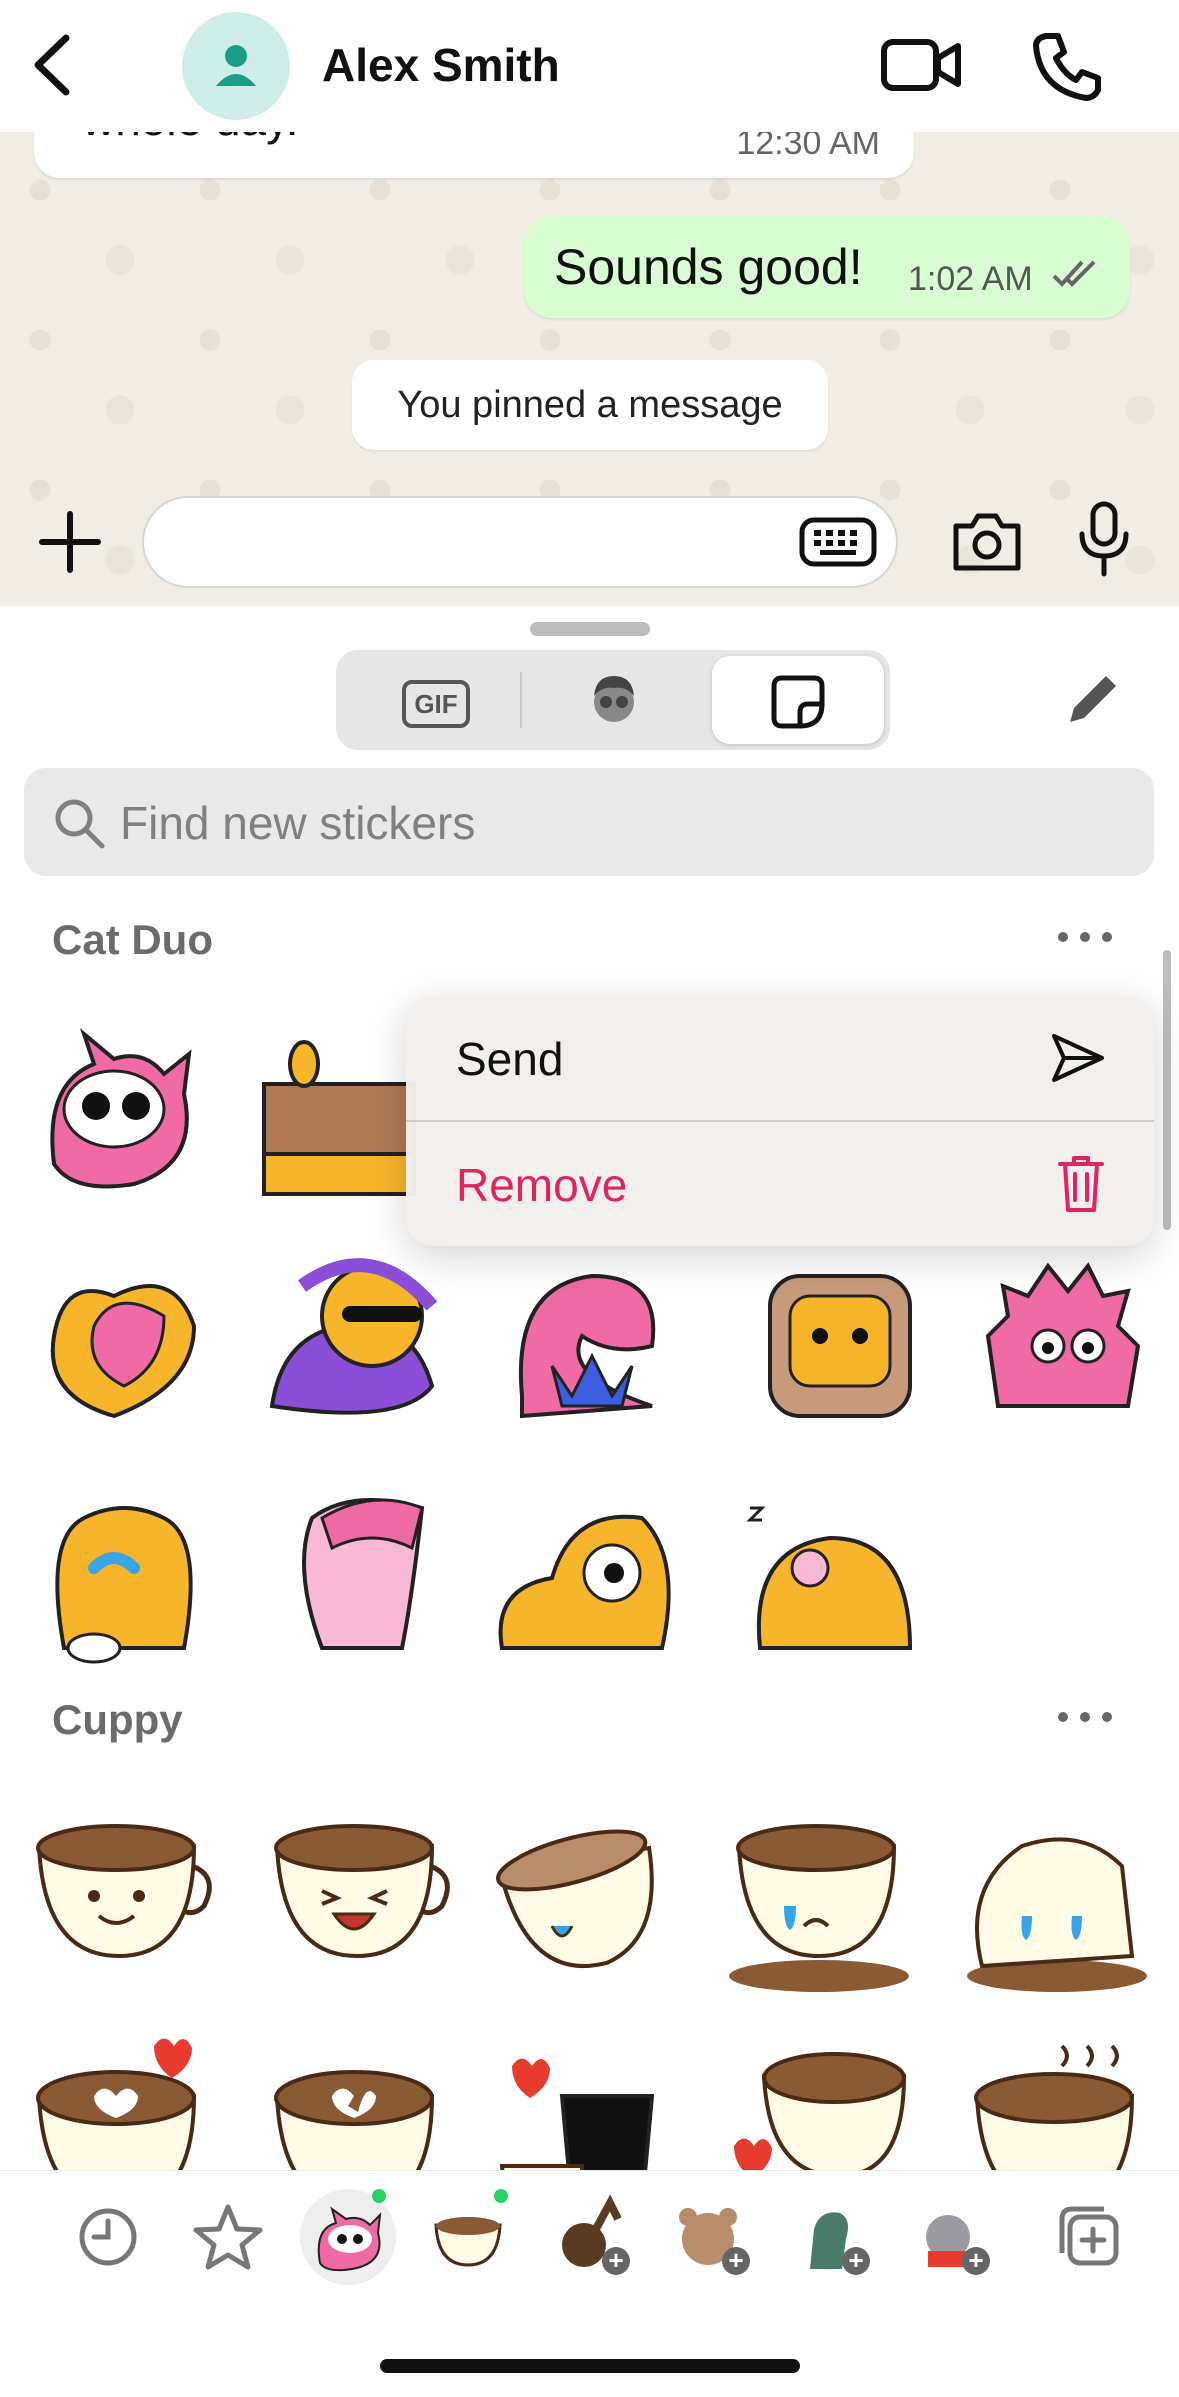 Image resolution: width=1179 pixels, height=2397 pixels. I want to click on camera-icon, so click(987, 541).